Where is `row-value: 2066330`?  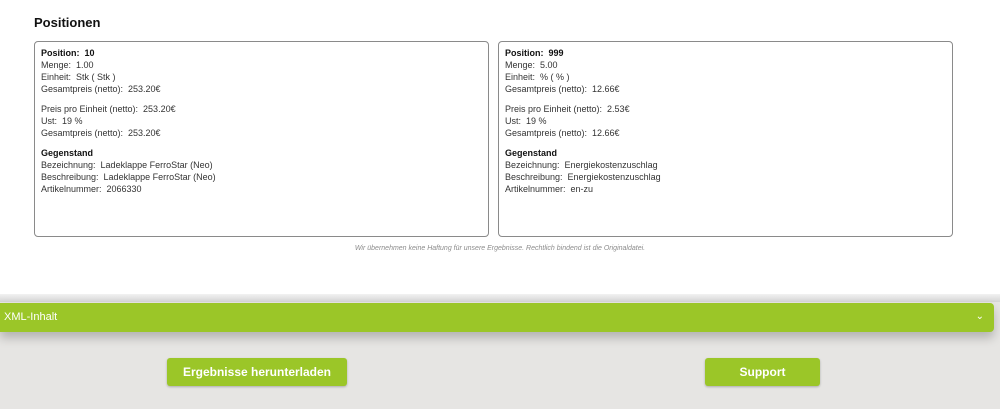 row-value: 2066330 is located at coordinates (124, 189).